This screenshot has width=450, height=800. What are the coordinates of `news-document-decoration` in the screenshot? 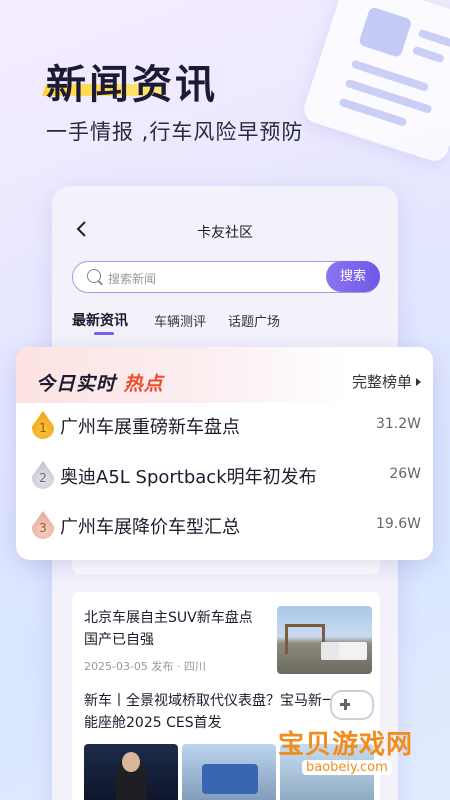 It's located at (375, 82).